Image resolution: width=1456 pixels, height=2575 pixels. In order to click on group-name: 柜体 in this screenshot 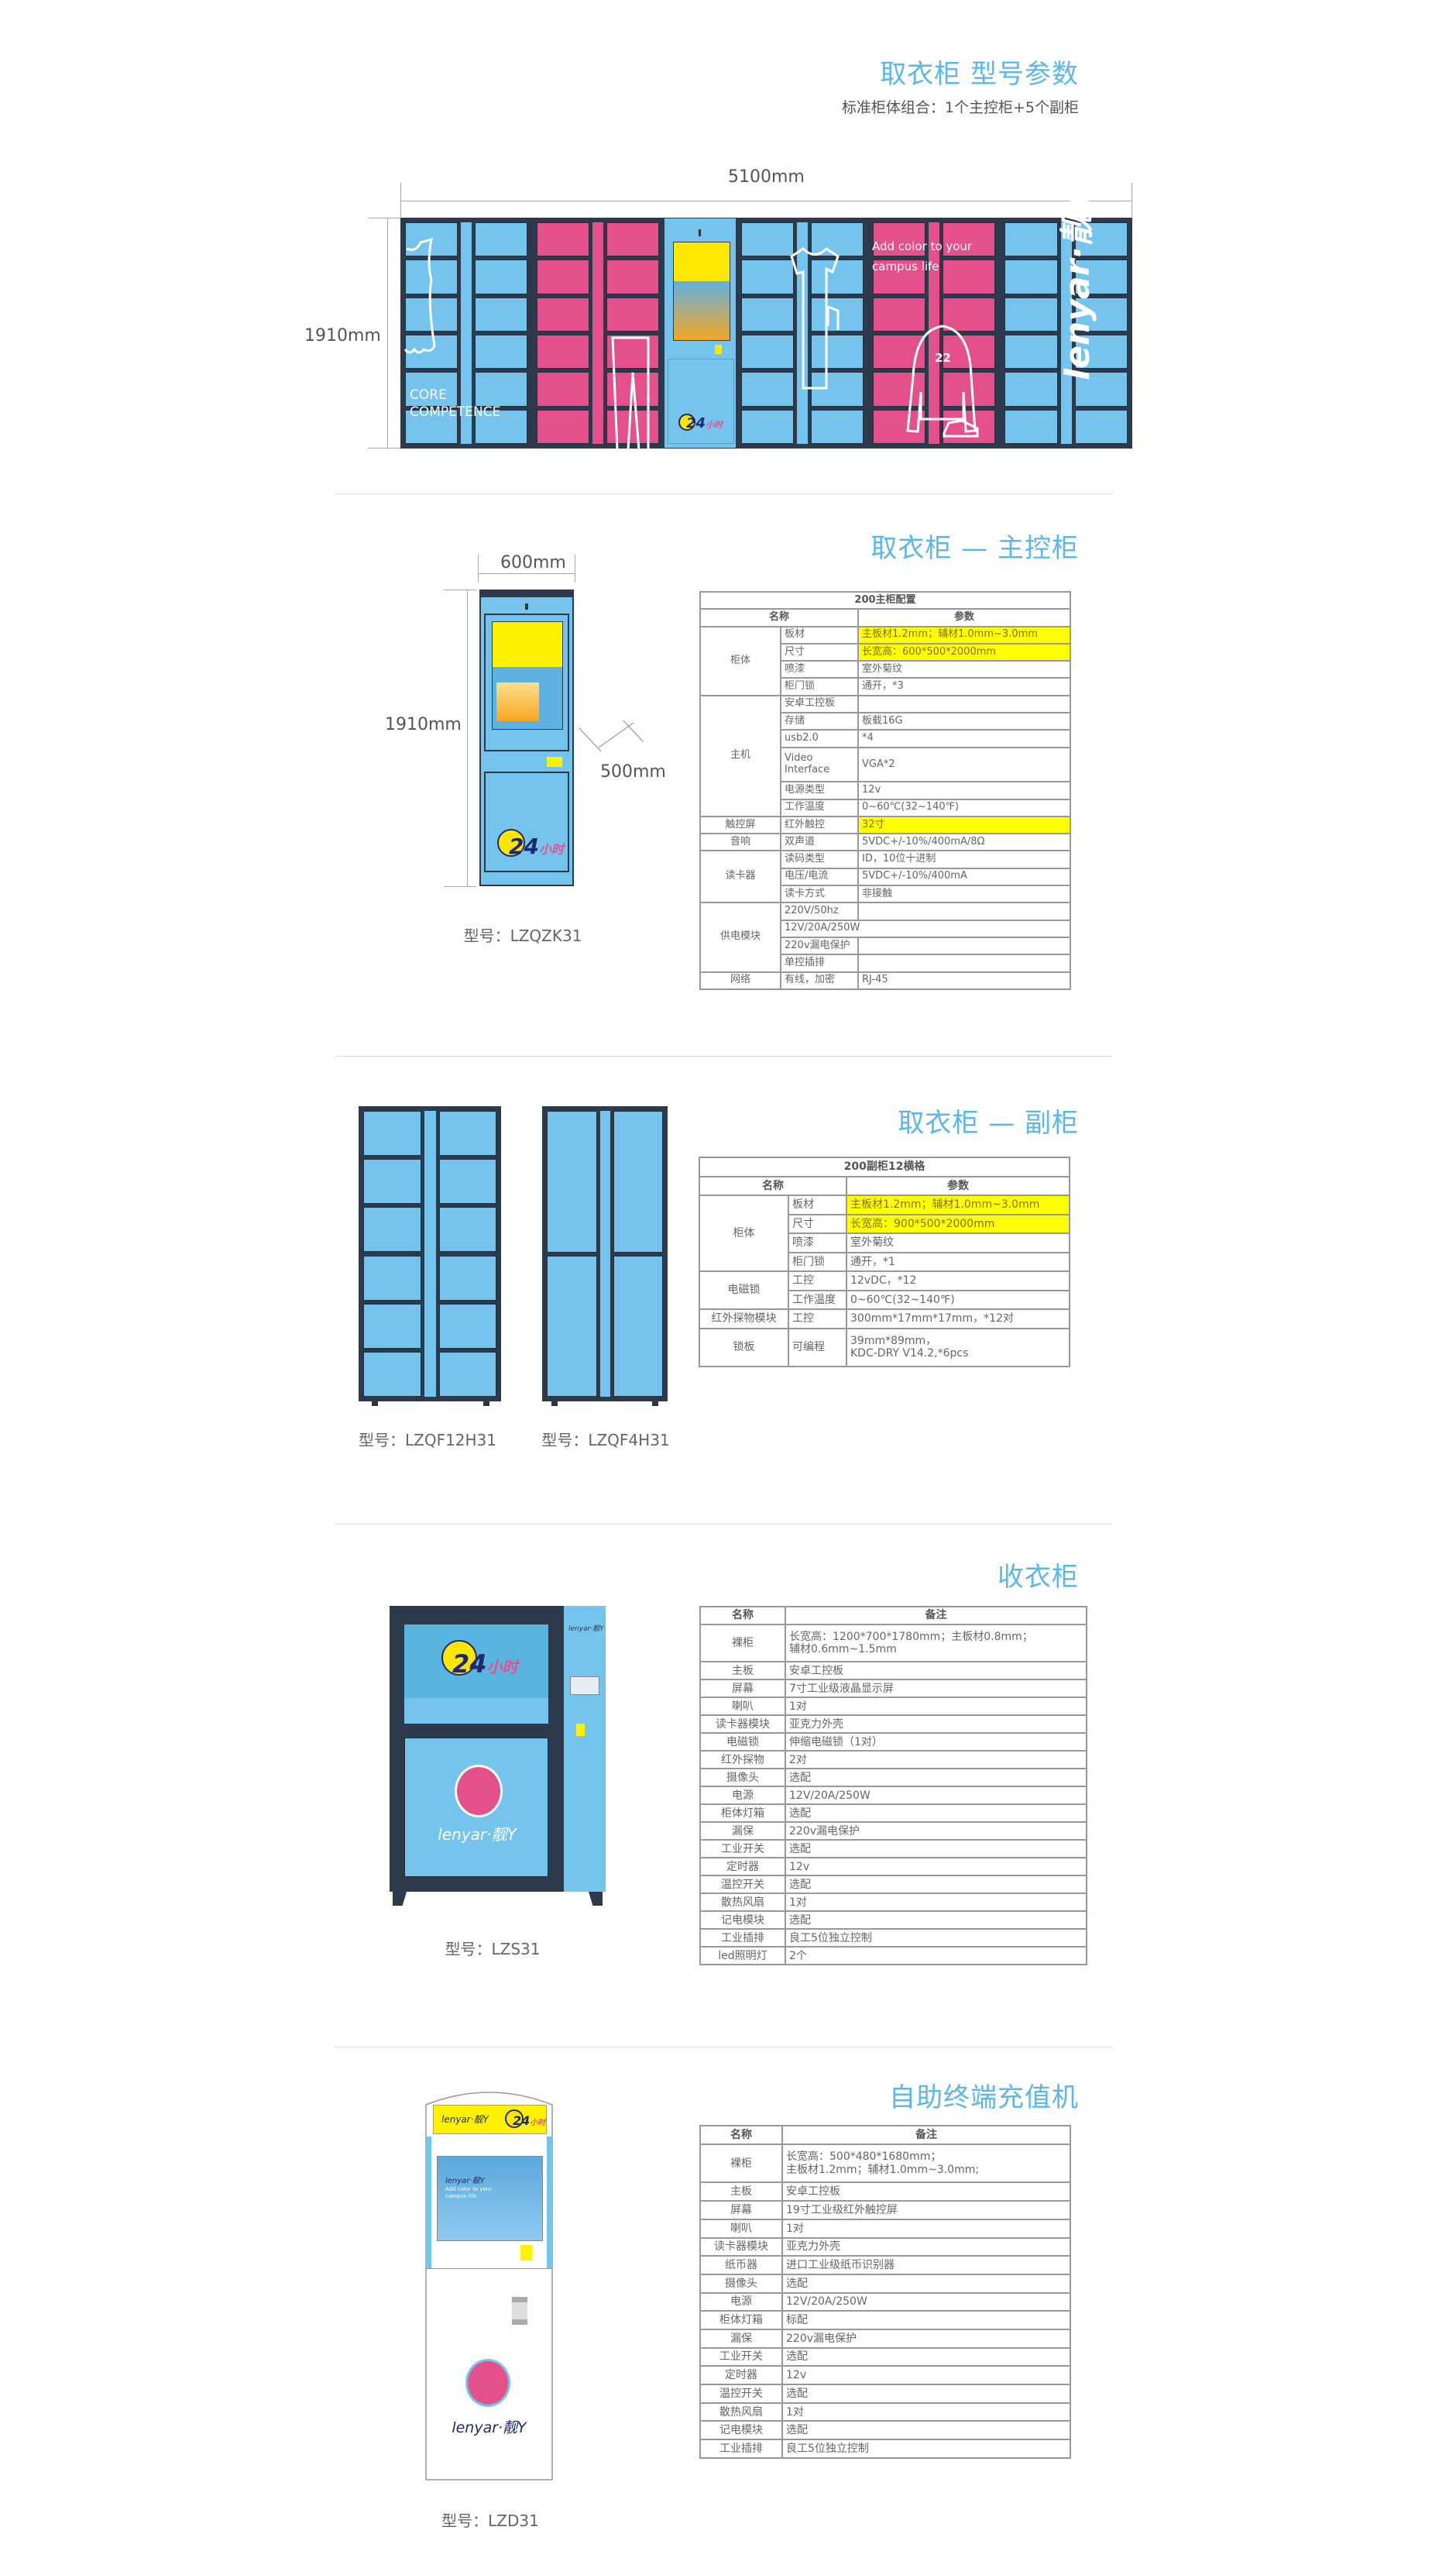, I will do `click(740, 660)`.